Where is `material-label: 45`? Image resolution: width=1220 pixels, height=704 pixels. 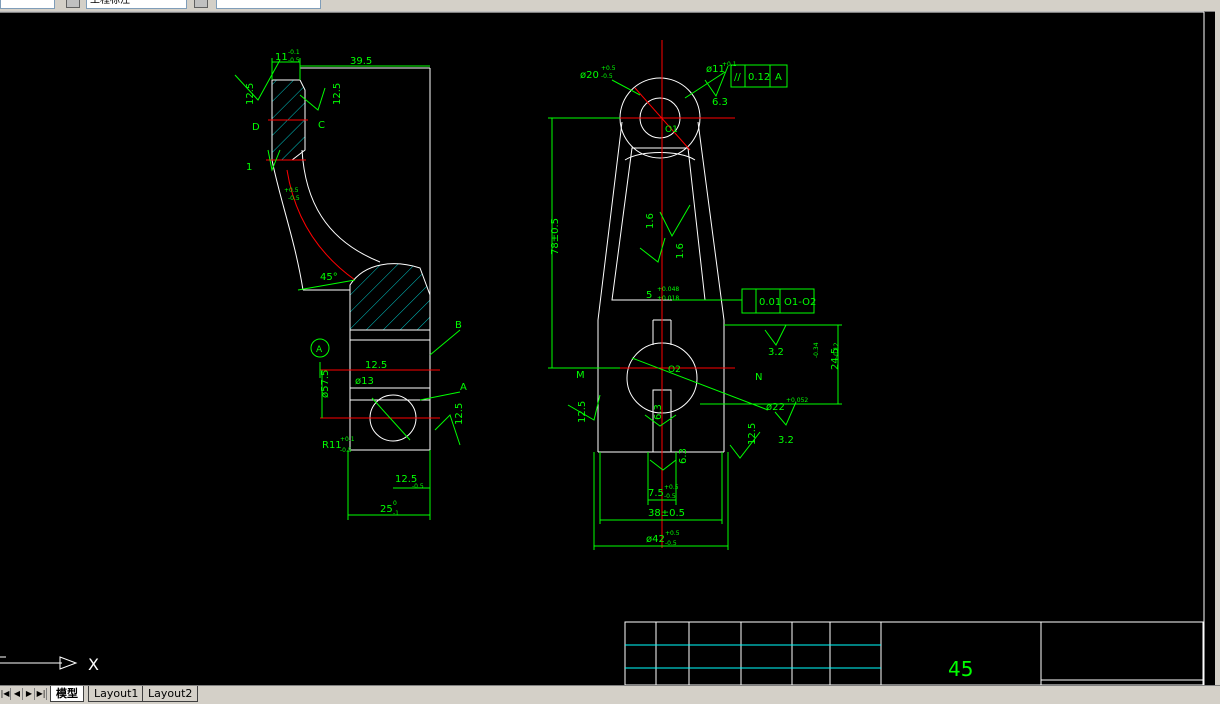 material-label: 45 is located at coordinates (960, 669).